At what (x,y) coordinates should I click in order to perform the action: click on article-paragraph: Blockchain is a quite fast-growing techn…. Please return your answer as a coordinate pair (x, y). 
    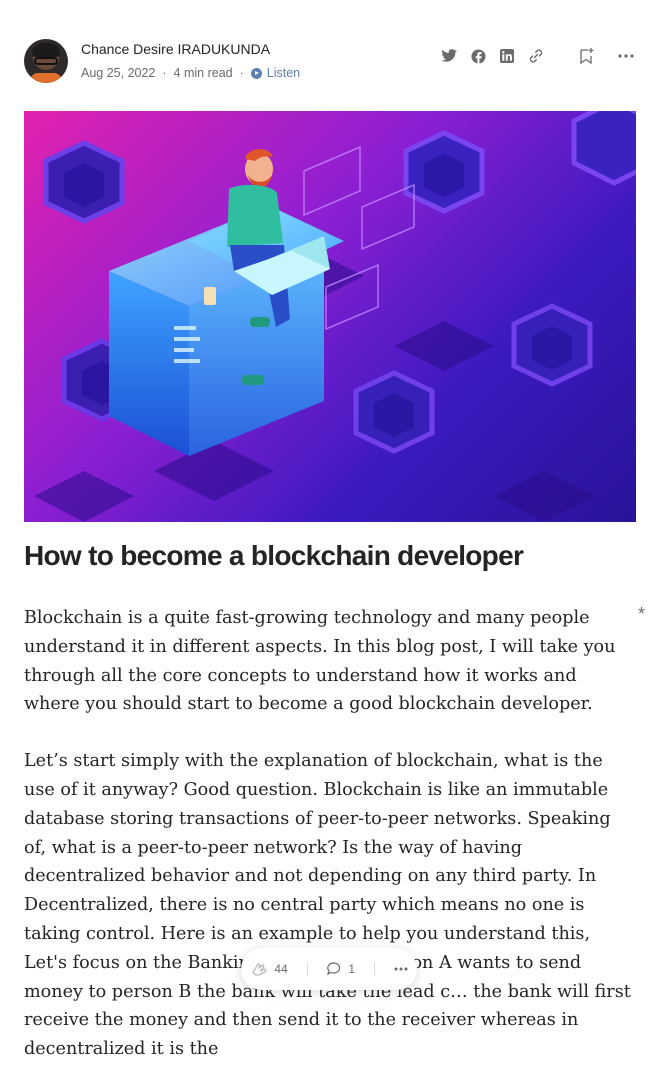
    Looking at the image, I should click on (320, 661).